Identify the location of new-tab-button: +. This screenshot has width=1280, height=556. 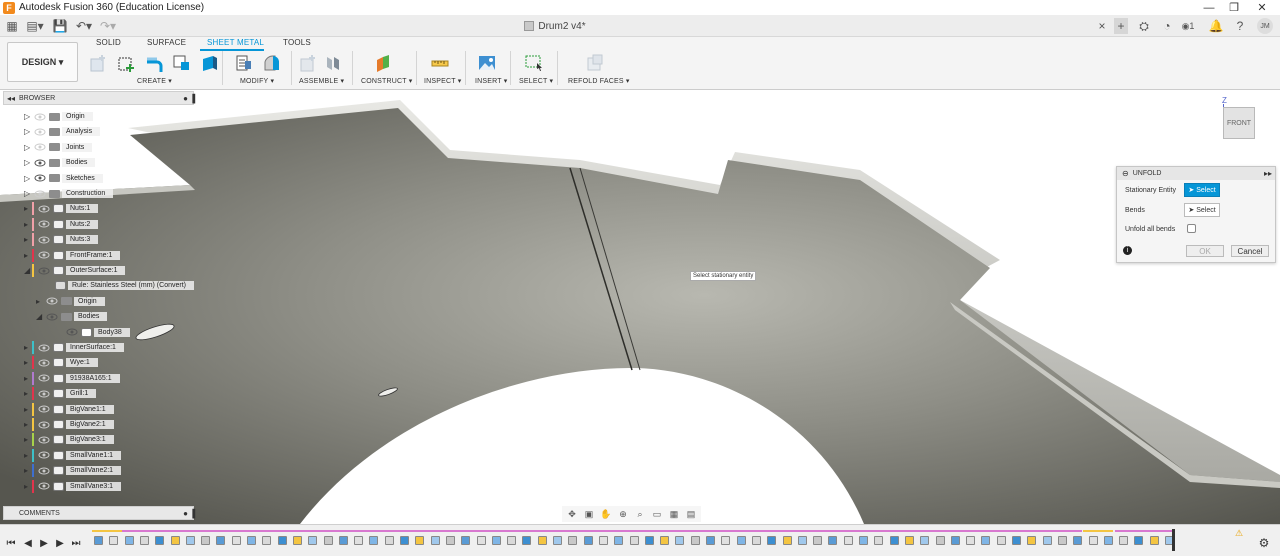
(1121, 26).